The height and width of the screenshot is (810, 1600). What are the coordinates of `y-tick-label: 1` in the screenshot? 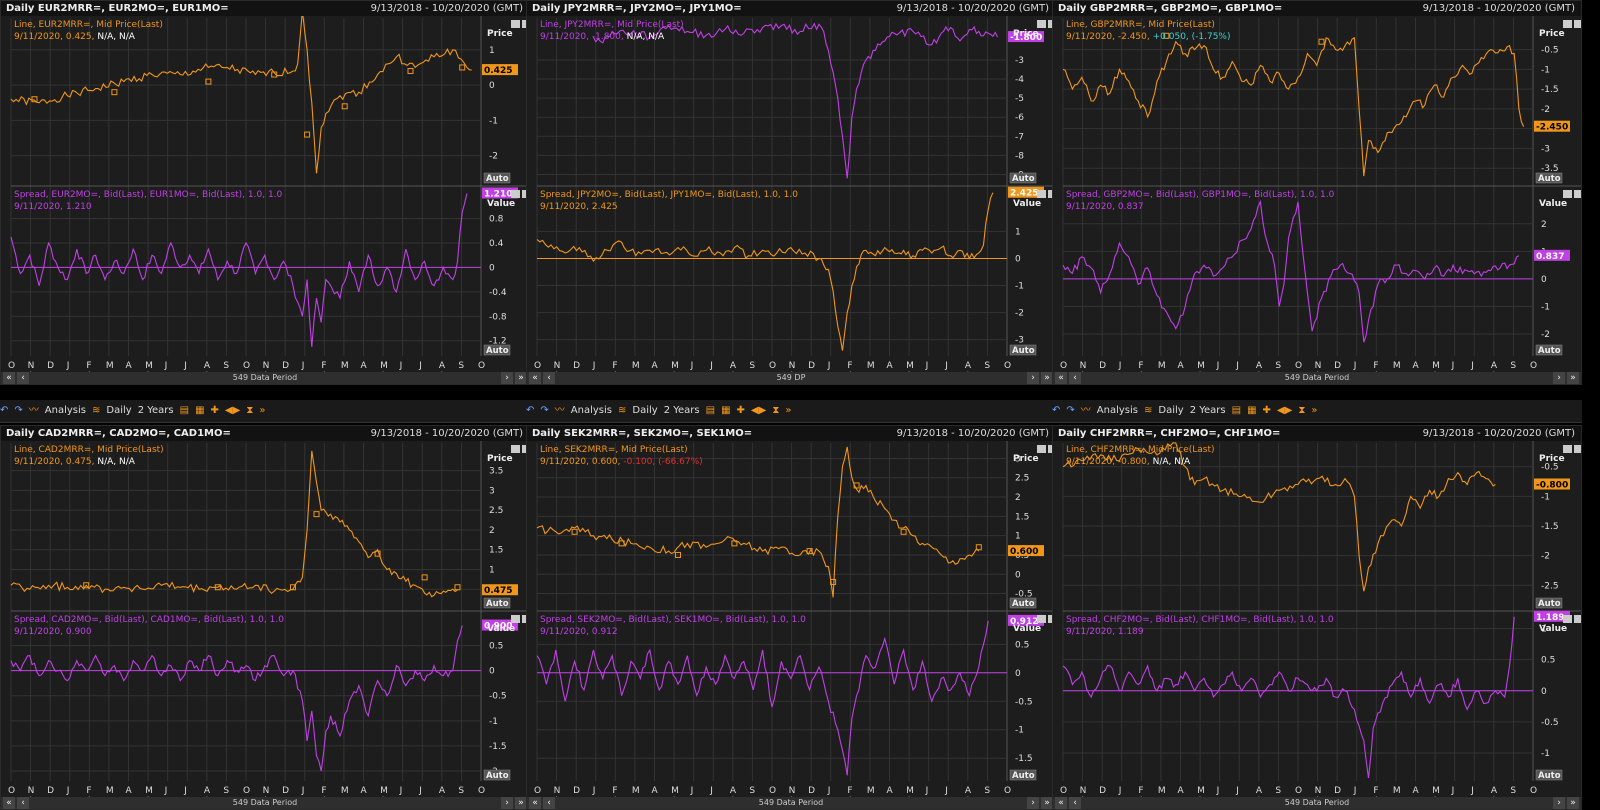 It's located at (1018, 537).